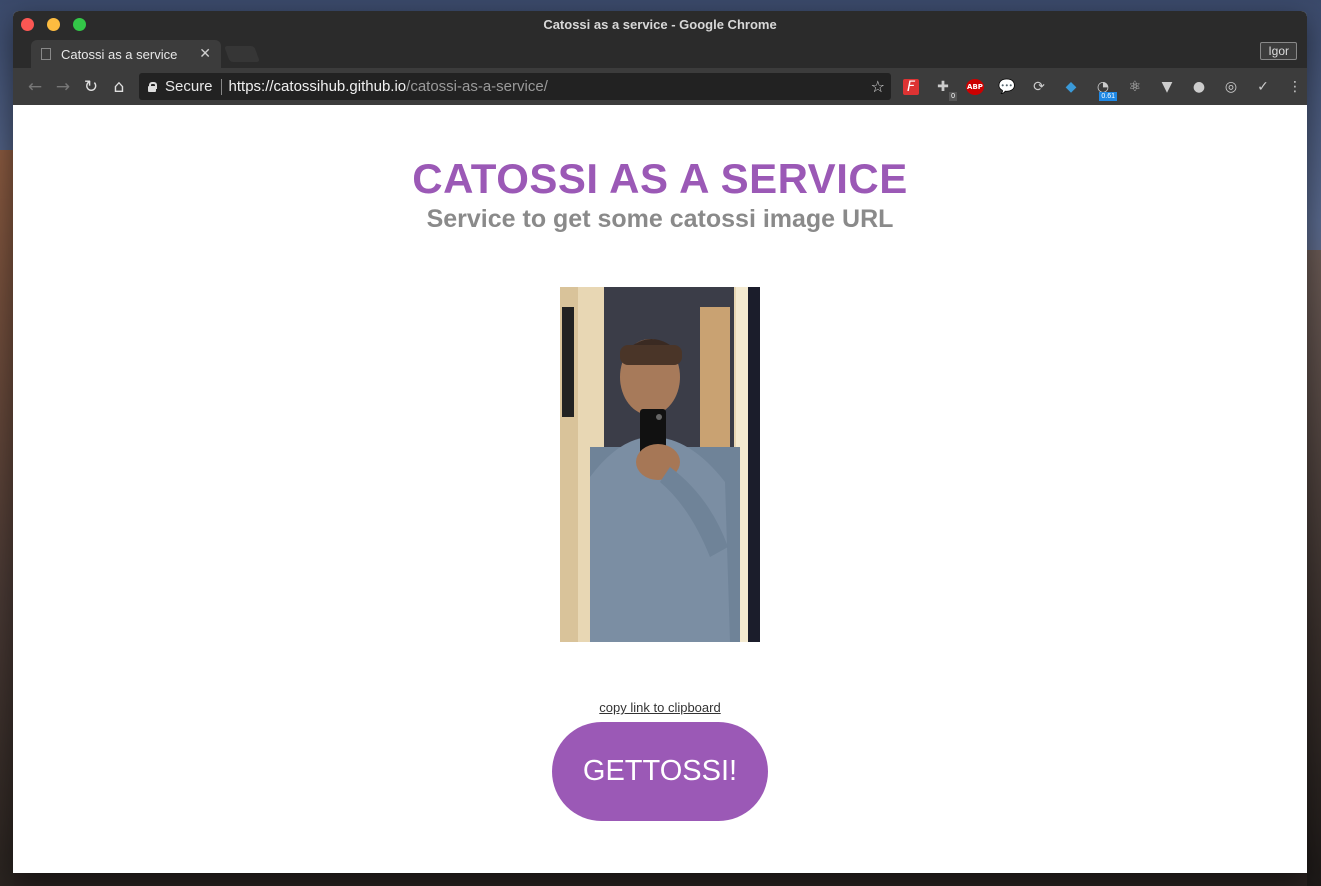 The width and height of the screenshot is (1321, 886). Describe the element at coordinates (1278, 51) in the screenshot. I see `profile-button: Igor` at that location.